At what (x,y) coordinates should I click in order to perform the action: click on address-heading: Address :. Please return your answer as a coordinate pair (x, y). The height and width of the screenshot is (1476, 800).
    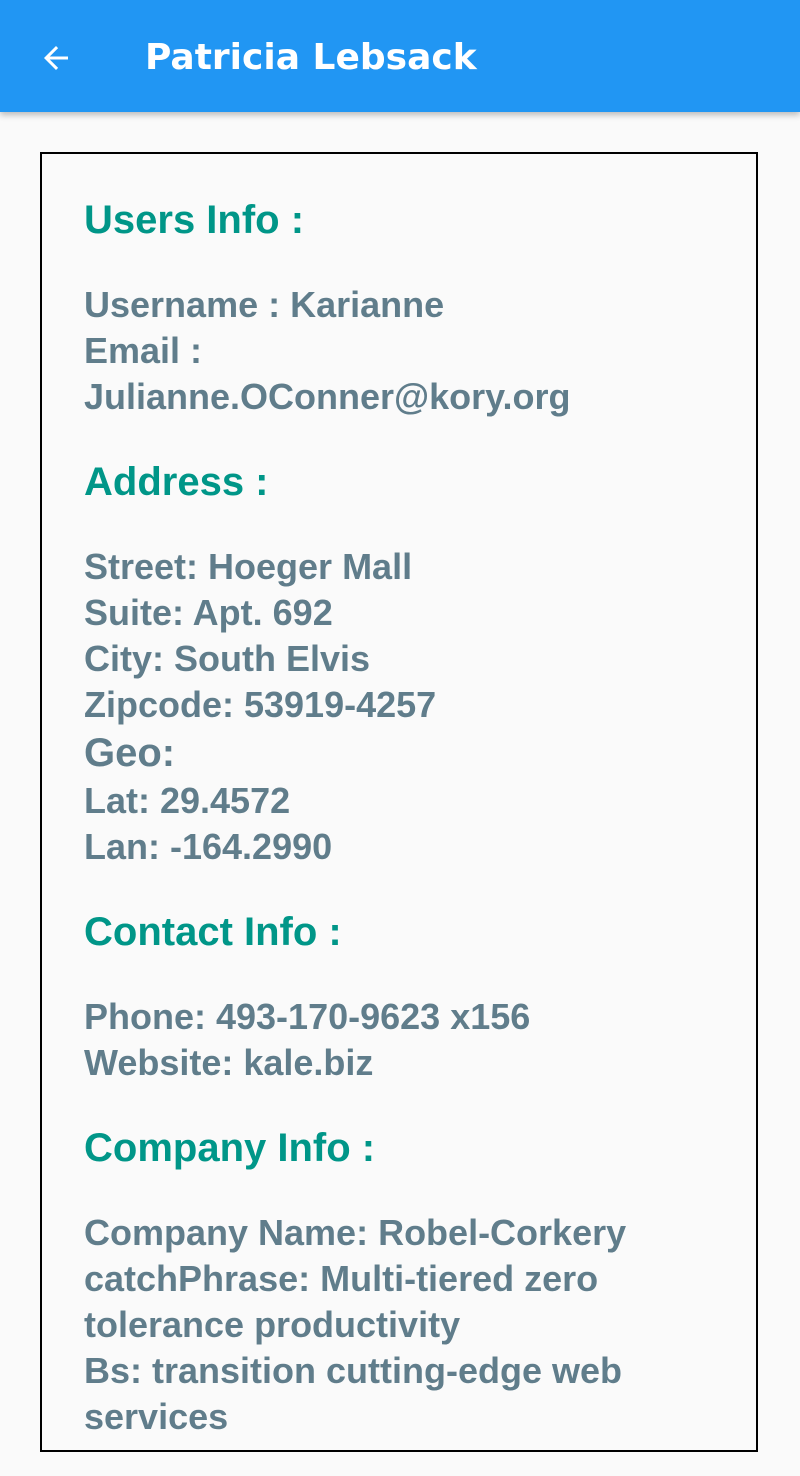
    Looking at the image, I should click on (176, 482).